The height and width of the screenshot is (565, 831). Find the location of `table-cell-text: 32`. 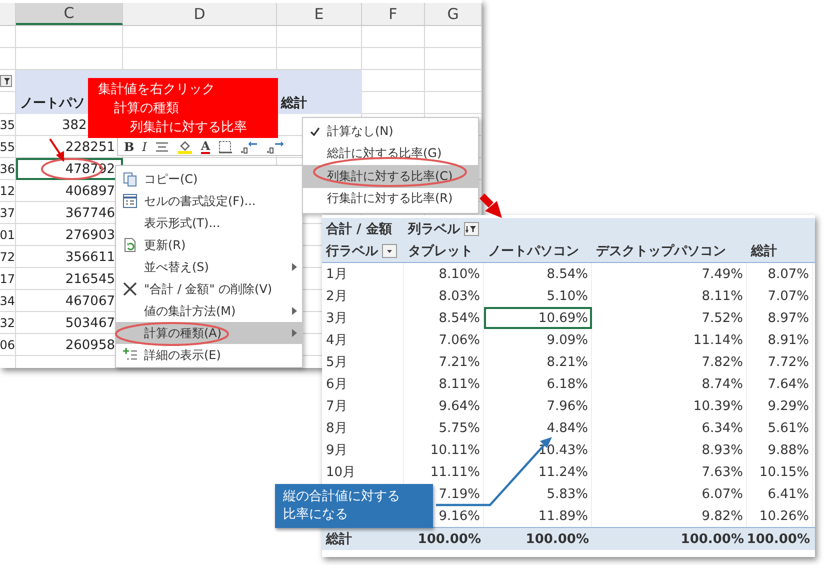

table-cell-text: 32 is located at coordinates (7, 323).